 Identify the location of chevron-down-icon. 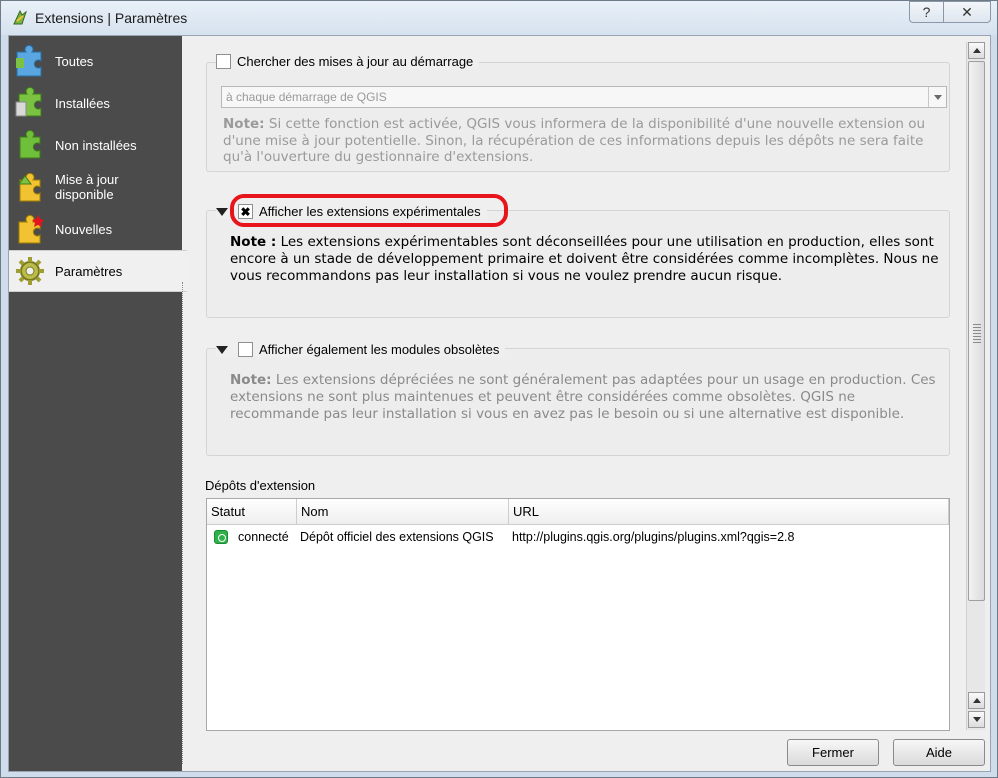
(937, 97).